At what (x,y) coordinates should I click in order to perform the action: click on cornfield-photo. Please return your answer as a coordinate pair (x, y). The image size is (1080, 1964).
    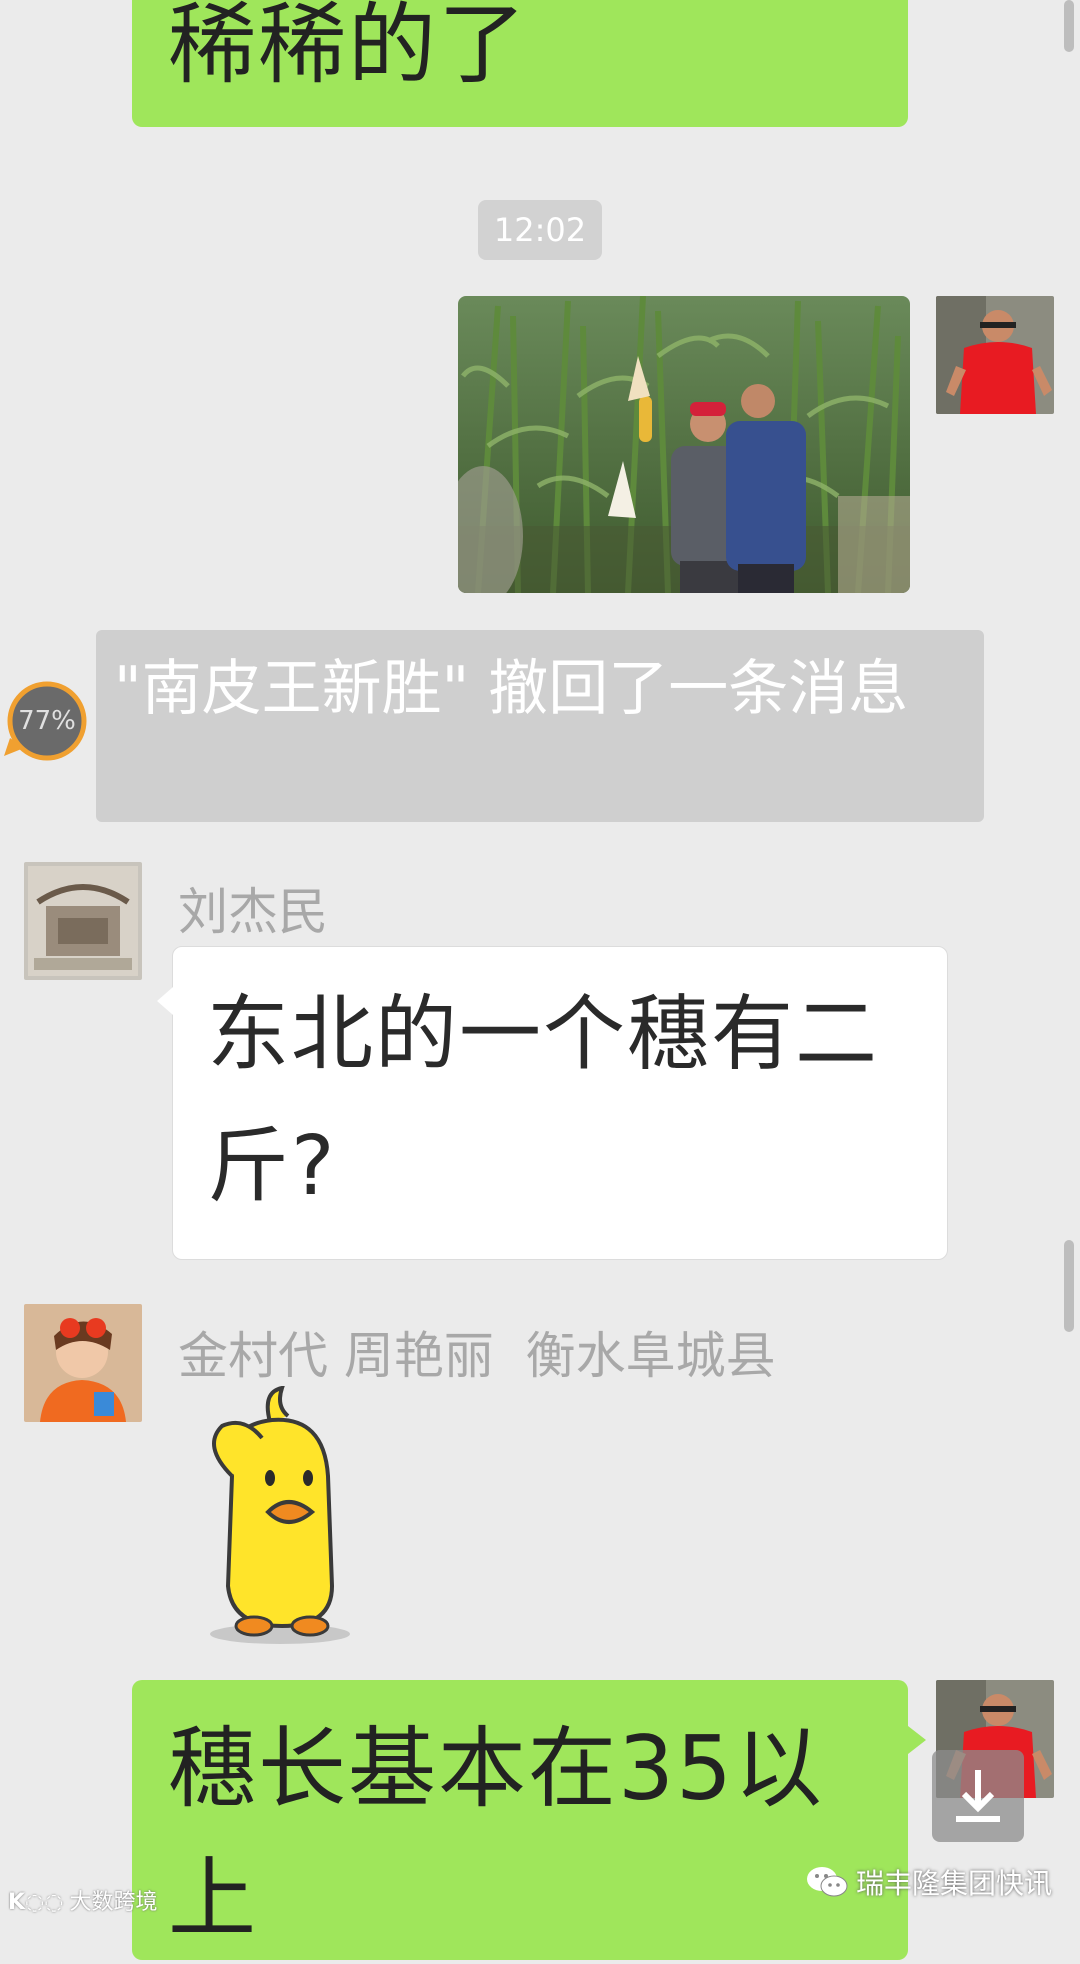
    Looking at the image, I should click on (684, 444).